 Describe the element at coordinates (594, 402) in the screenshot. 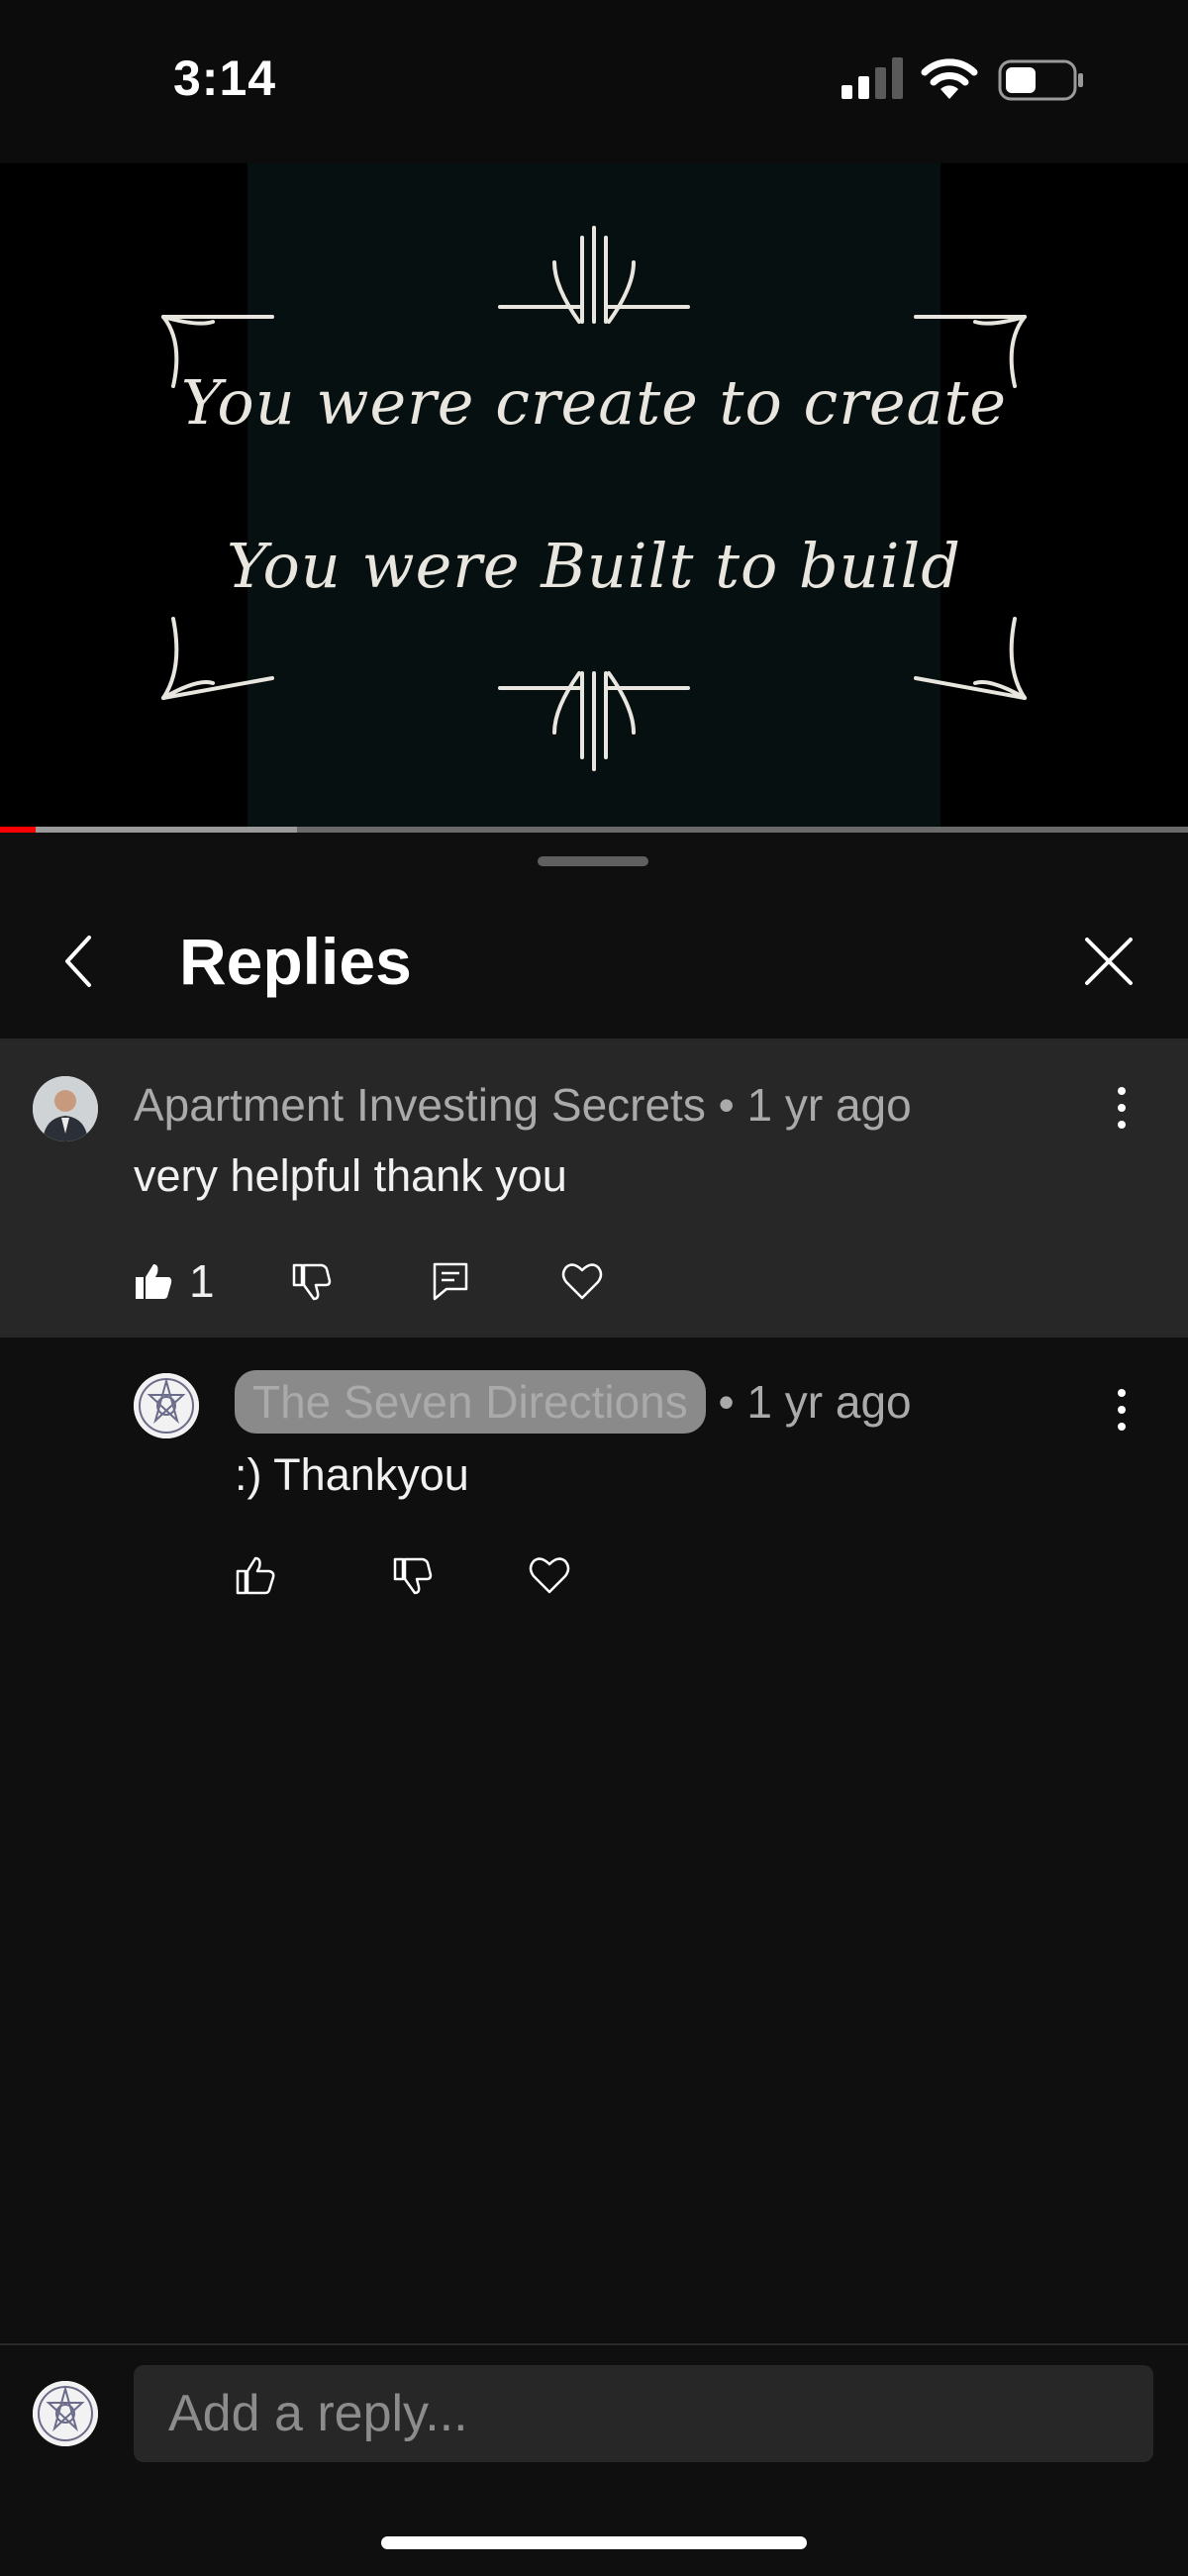

I see `video-caption-line-1: You were create to create` at that location.